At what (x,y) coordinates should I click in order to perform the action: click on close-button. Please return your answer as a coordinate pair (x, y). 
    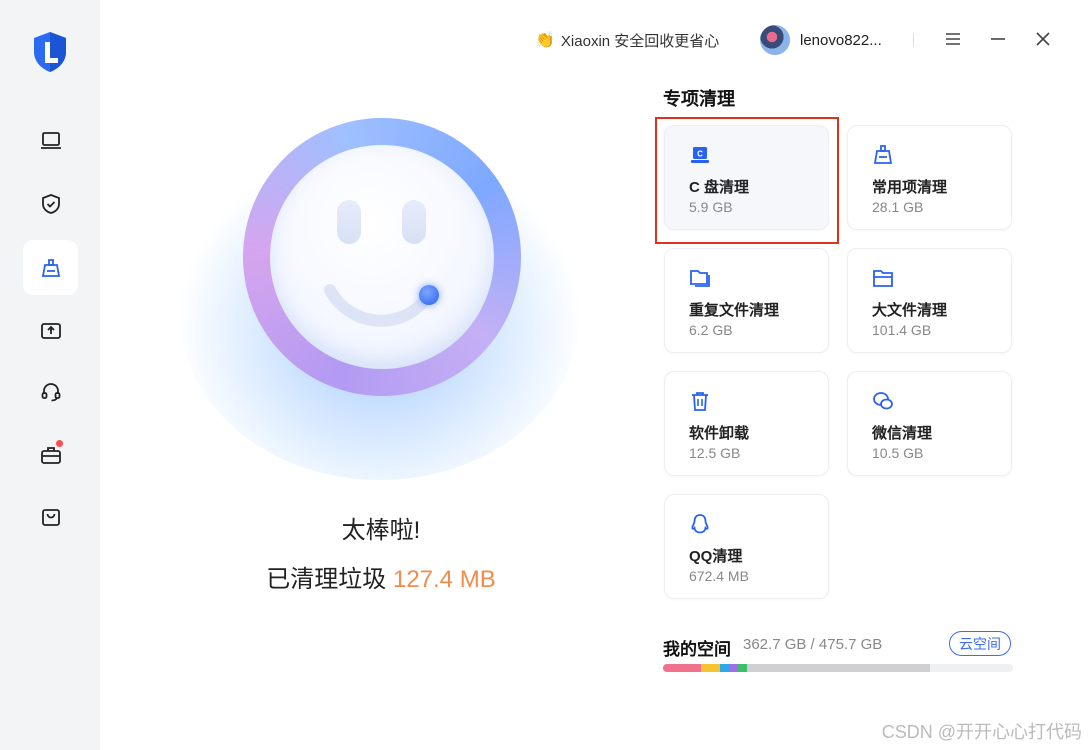
    Looking at the image, I should click on (1043, 39).